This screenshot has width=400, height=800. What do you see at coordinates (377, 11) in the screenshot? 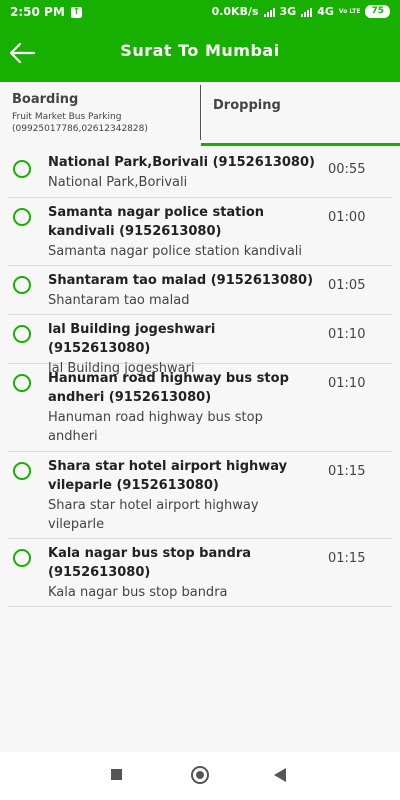
I see `battery-icon: 75` at bounding box center [377, 11].